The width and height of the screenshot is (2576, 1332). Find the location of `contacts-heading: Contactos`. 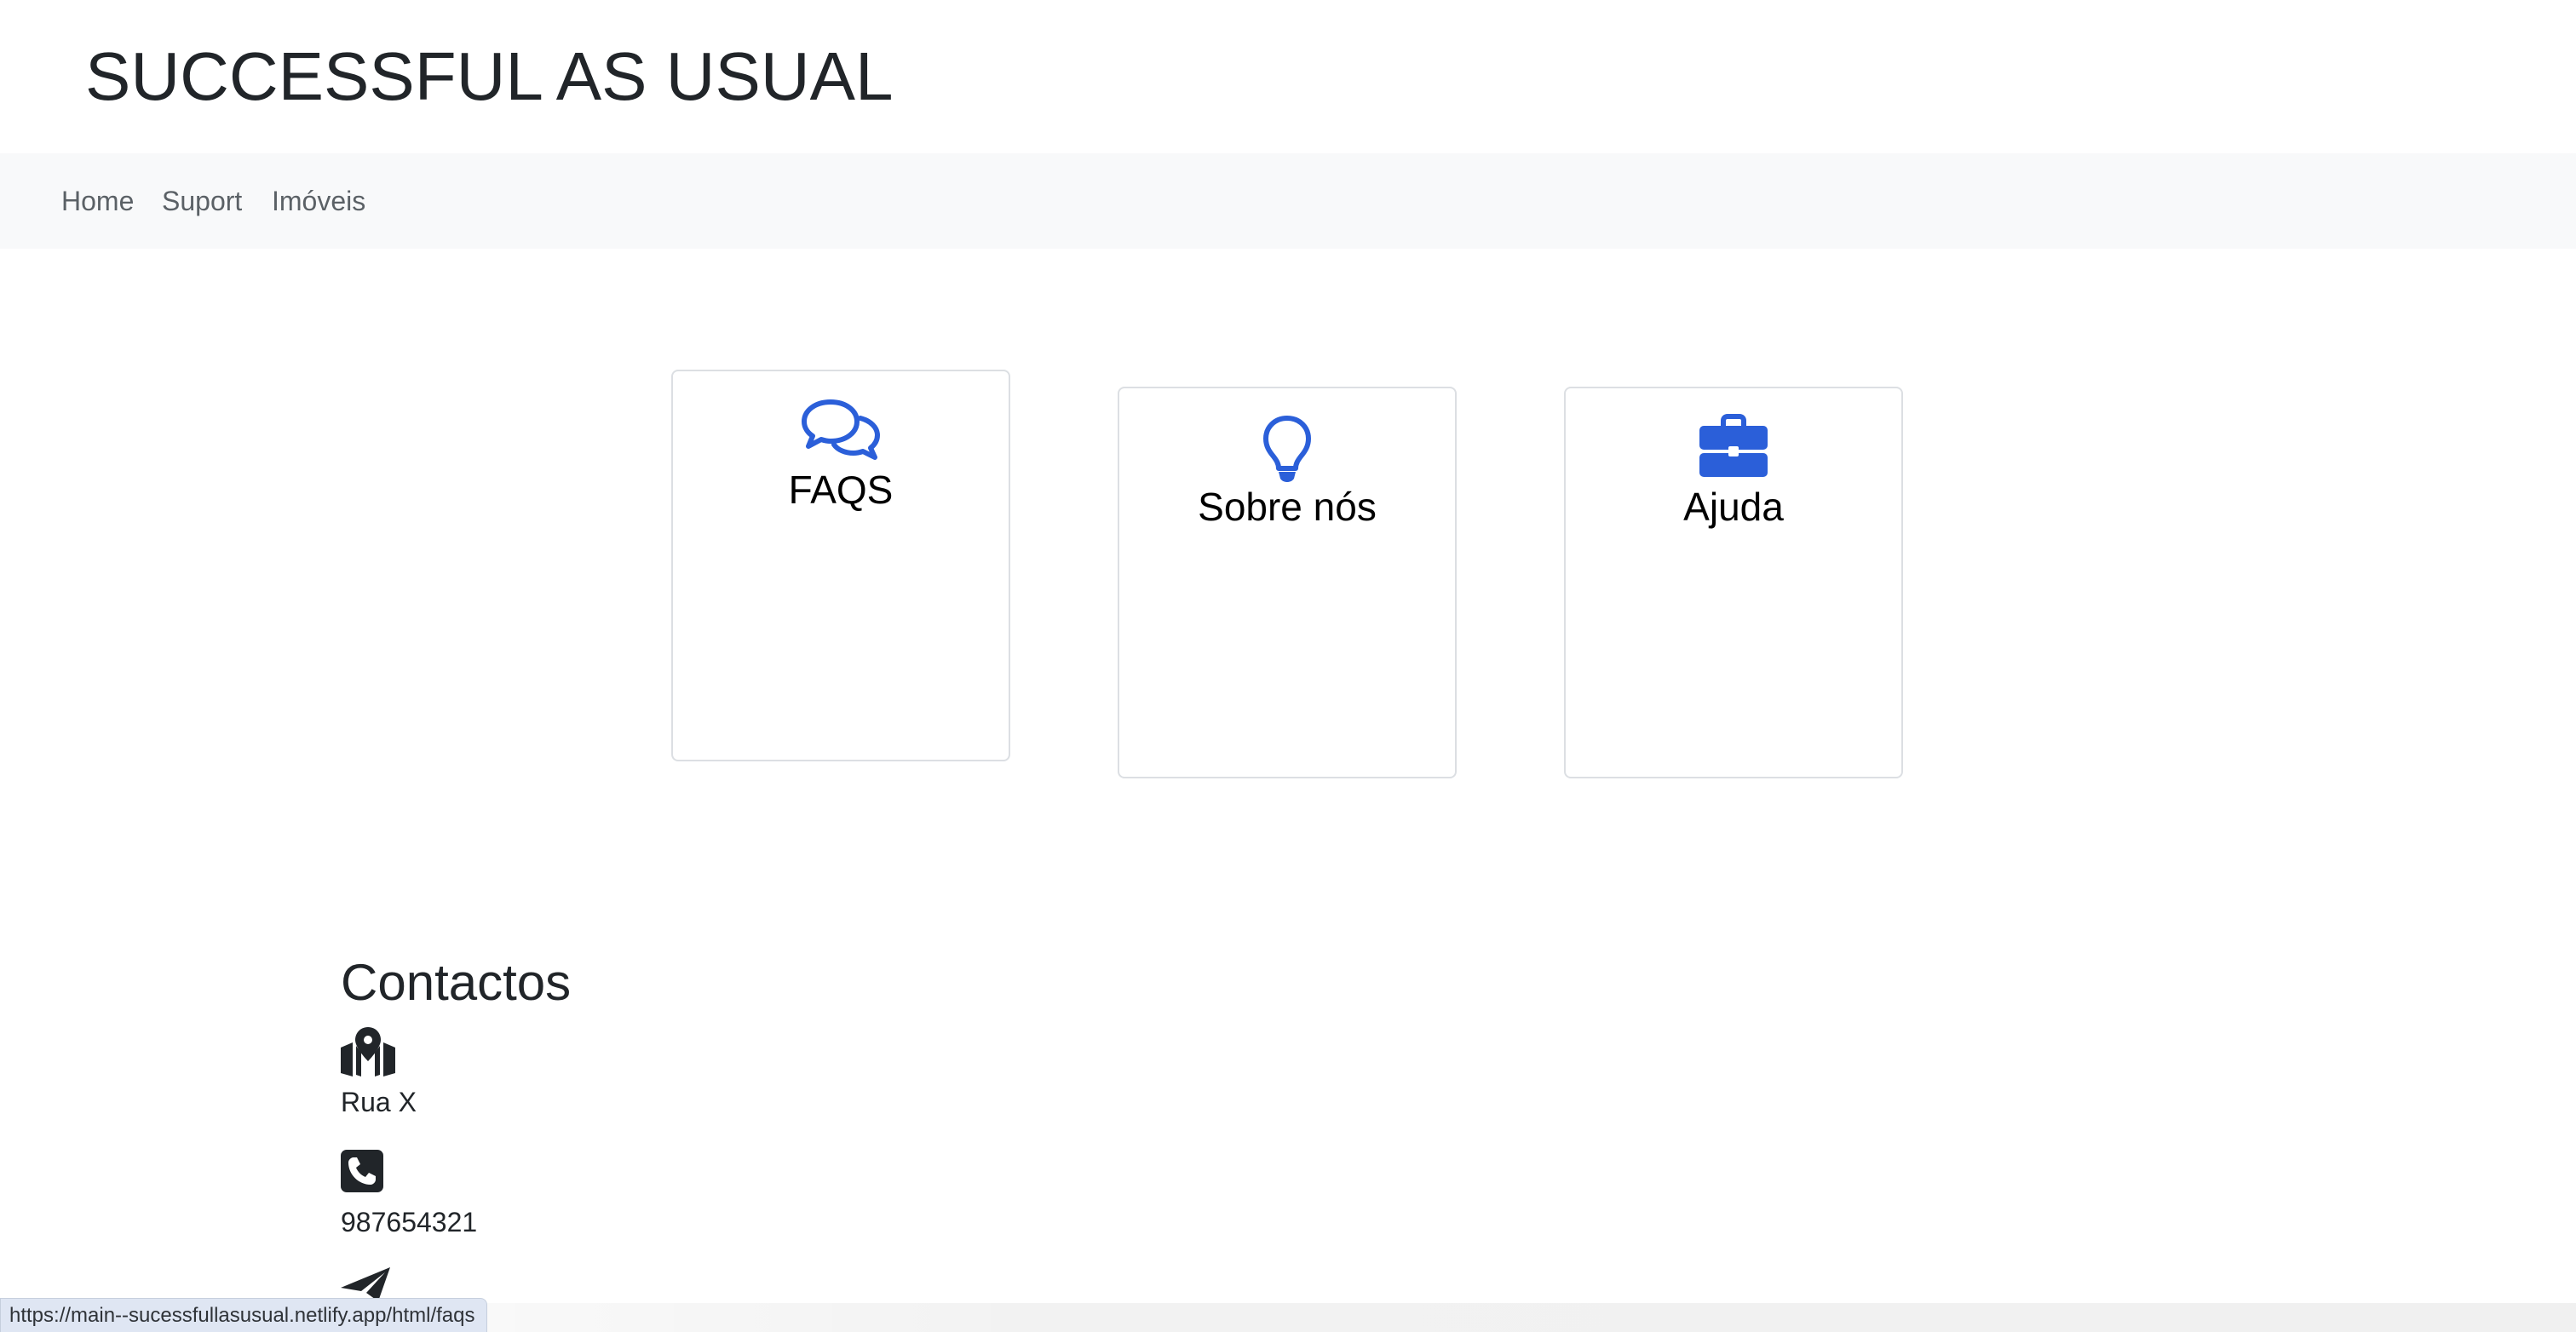

contacts-heading: Contactos is located at coordinates (457, 982).